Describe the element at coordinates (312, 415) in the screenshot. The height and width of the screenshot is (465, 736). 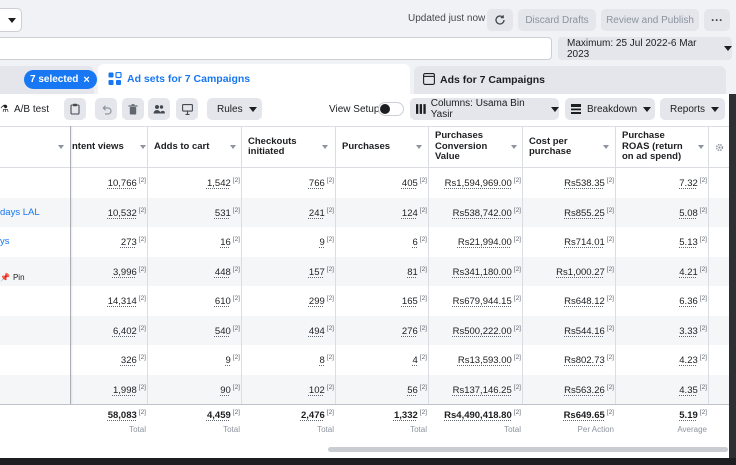
I see `total-value: 2,476` at that location.